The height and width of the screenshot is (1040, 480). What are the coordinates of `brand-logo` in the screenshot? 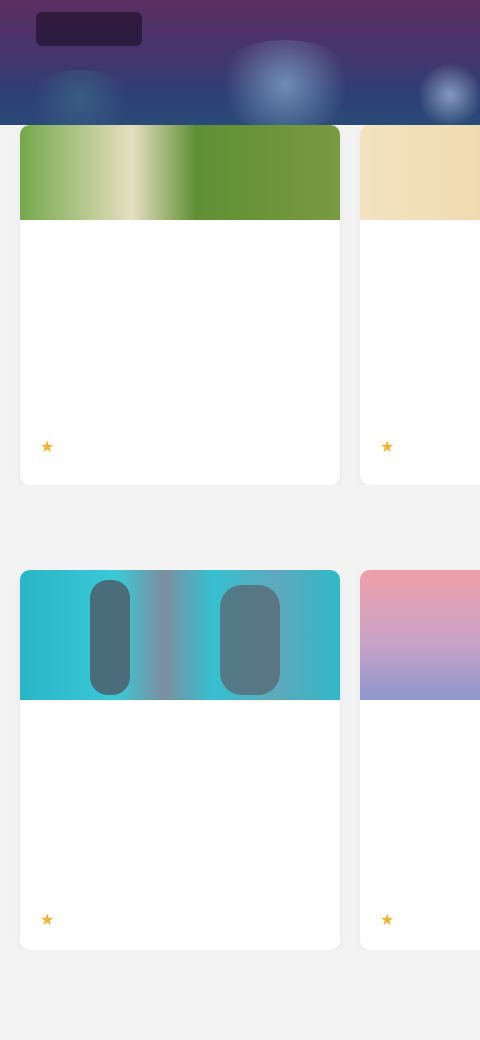 It's located at (89, 29).